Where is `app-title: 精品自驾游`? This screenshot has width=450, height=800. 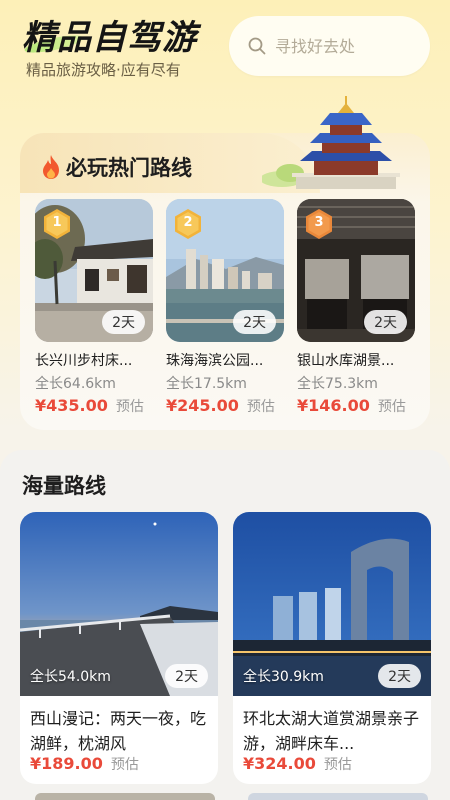 app-title: 精品自驾游 is located at coordinates (109, 38).